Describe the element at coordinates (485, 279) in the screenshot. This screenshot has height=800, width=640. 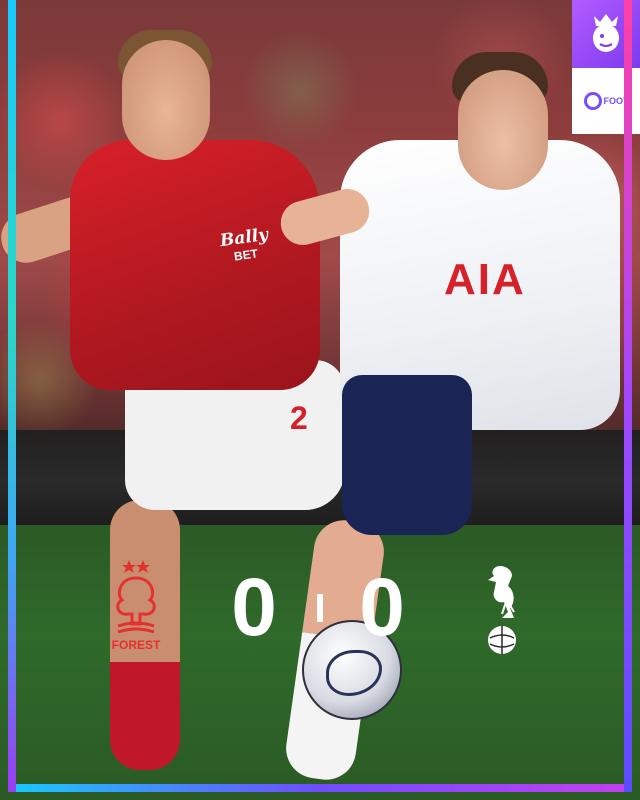
I see `spurs-shirt-sponsor: AIA` at that location.